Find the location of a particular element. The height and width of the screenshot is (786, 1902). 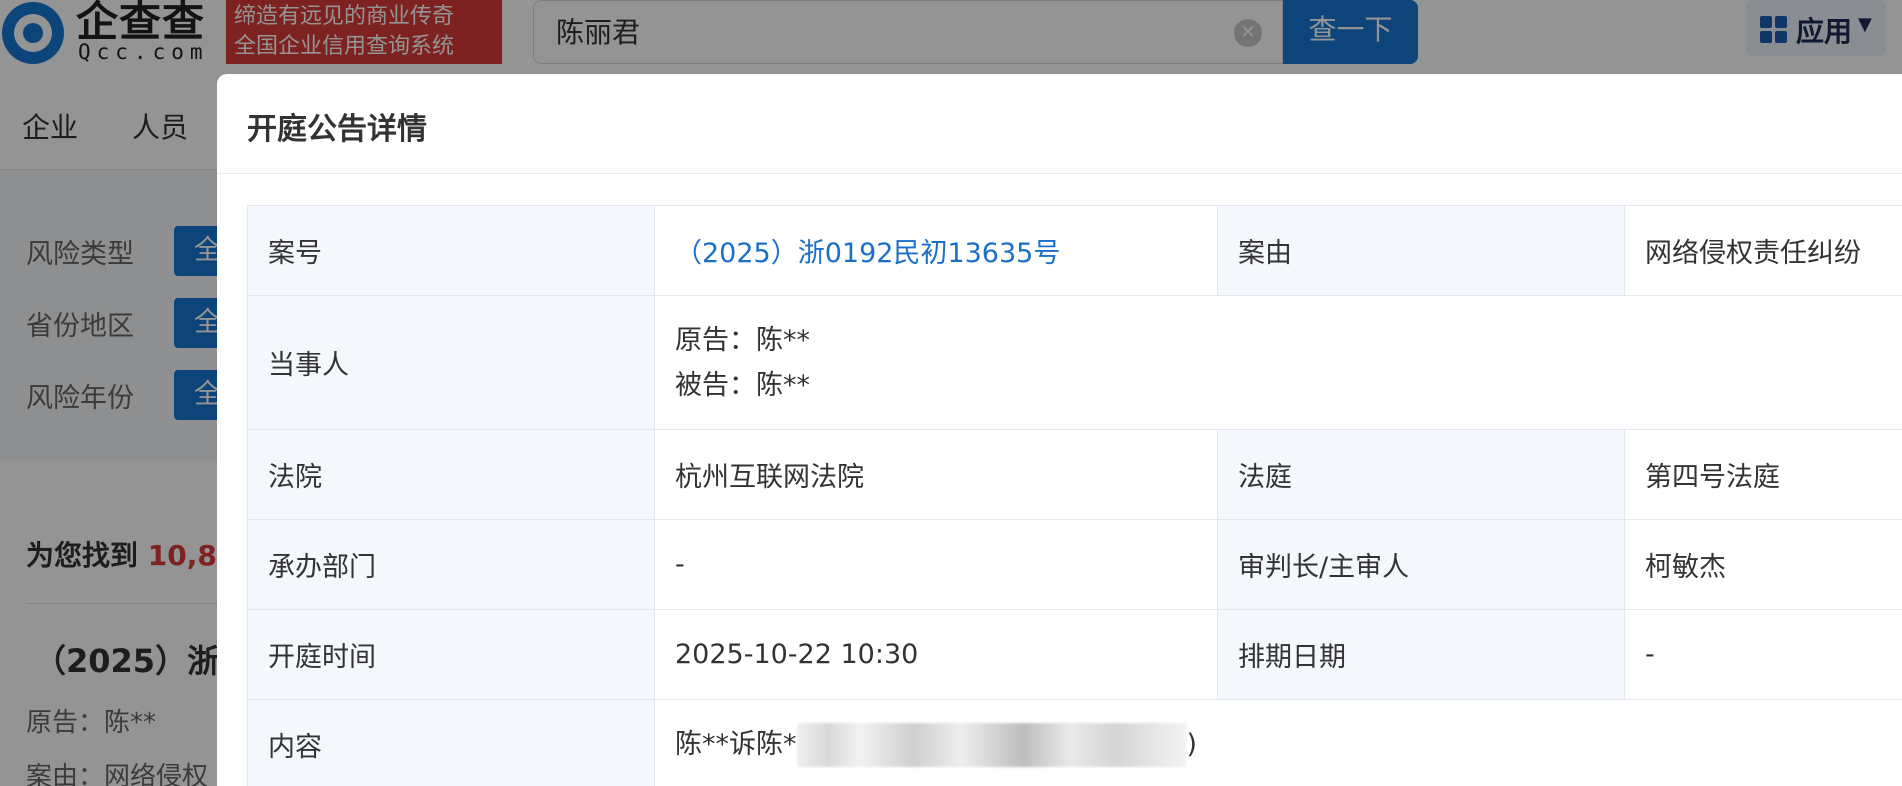

case-no-link: （2025）浙0192民初13635号 is located at coordinates (936, 250).